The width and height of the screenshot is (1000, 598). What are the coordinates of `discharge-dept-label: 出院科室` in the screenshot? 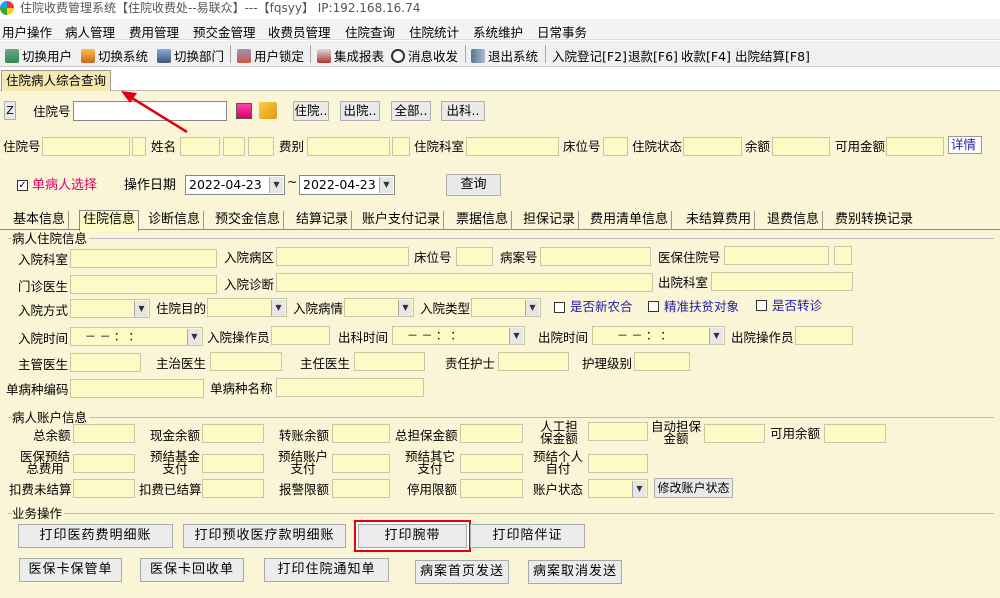 It's located at (683, 282).